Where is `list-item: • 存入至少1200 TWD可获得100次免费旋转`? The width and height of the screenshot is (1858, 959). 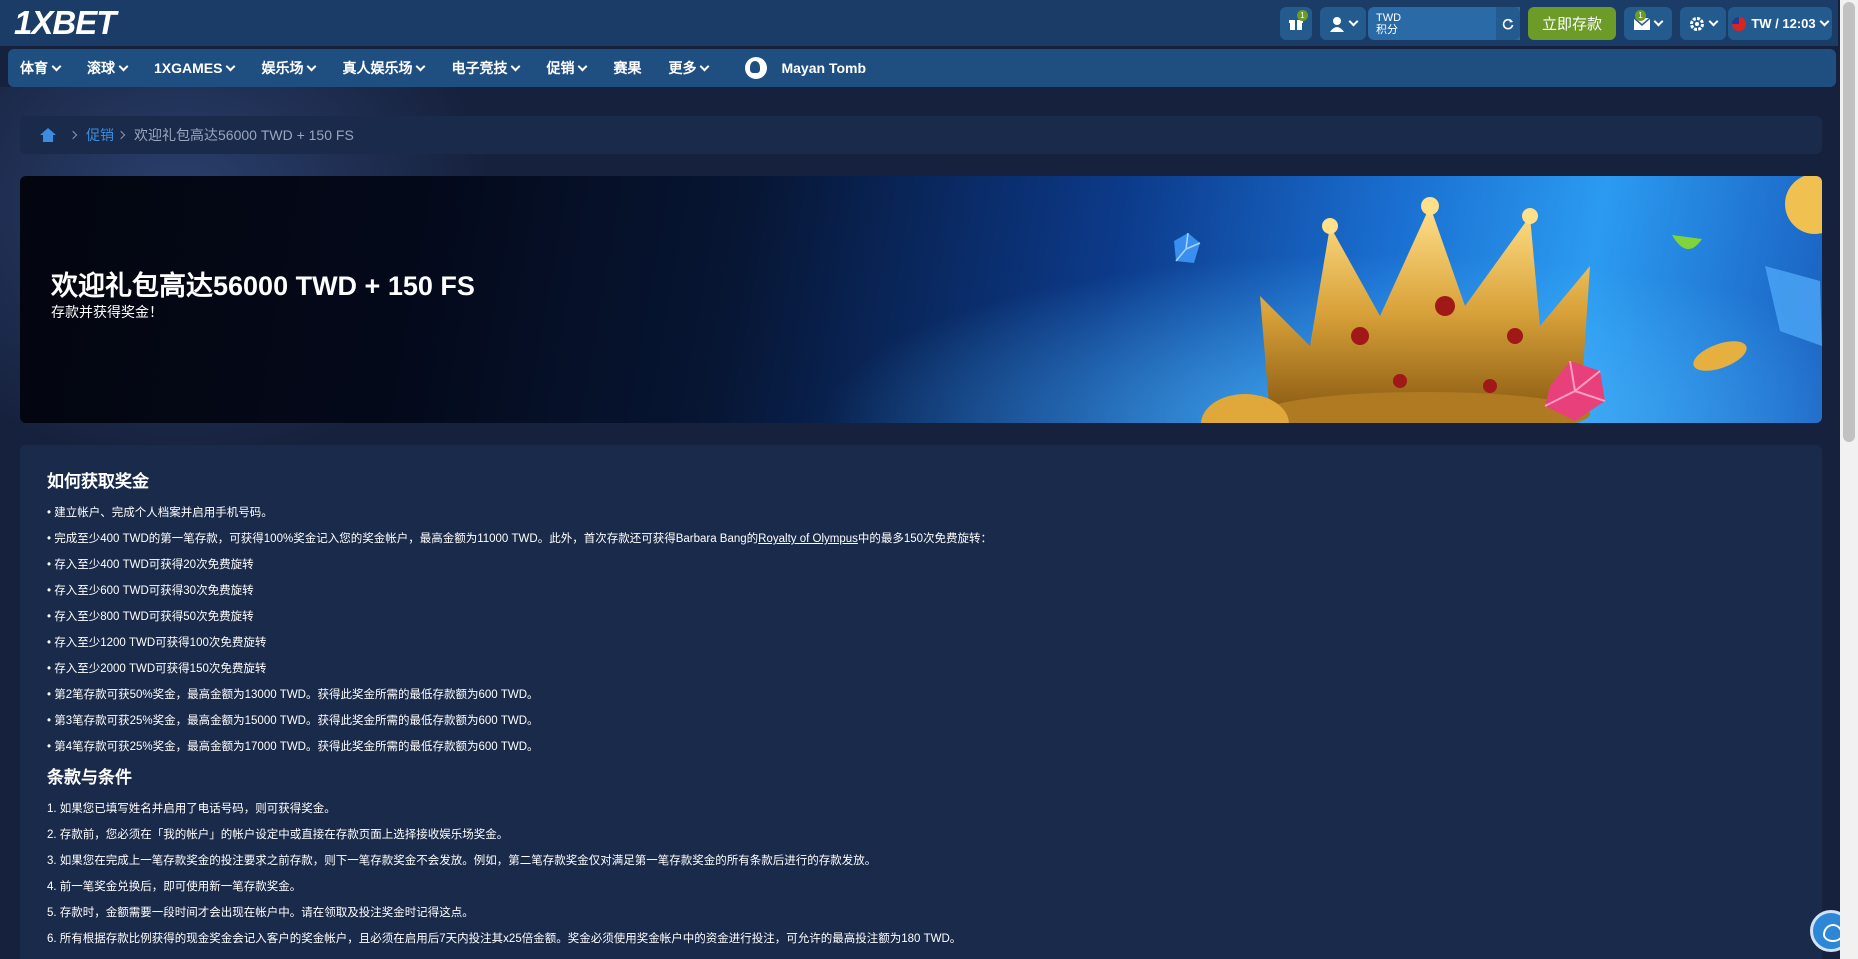 list-item: • 存入至少1200 TWD可获得100次免费旋转 is located at coordinates (157, 643).